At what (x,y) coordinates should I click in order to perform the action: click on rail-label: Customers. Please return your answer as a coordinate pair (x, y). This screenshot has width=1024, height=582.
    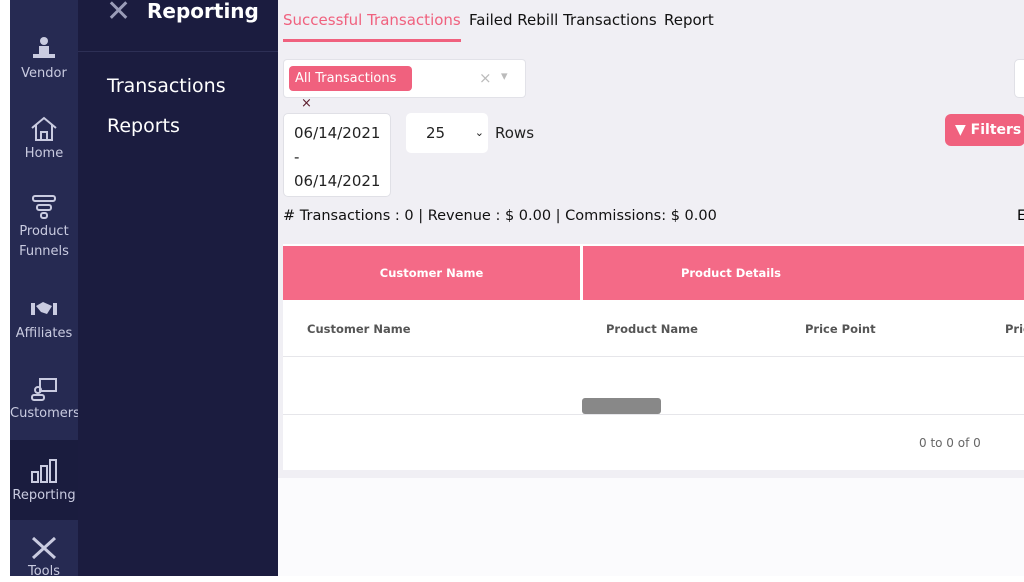
    Looking at the image, I should click on (45, 413).